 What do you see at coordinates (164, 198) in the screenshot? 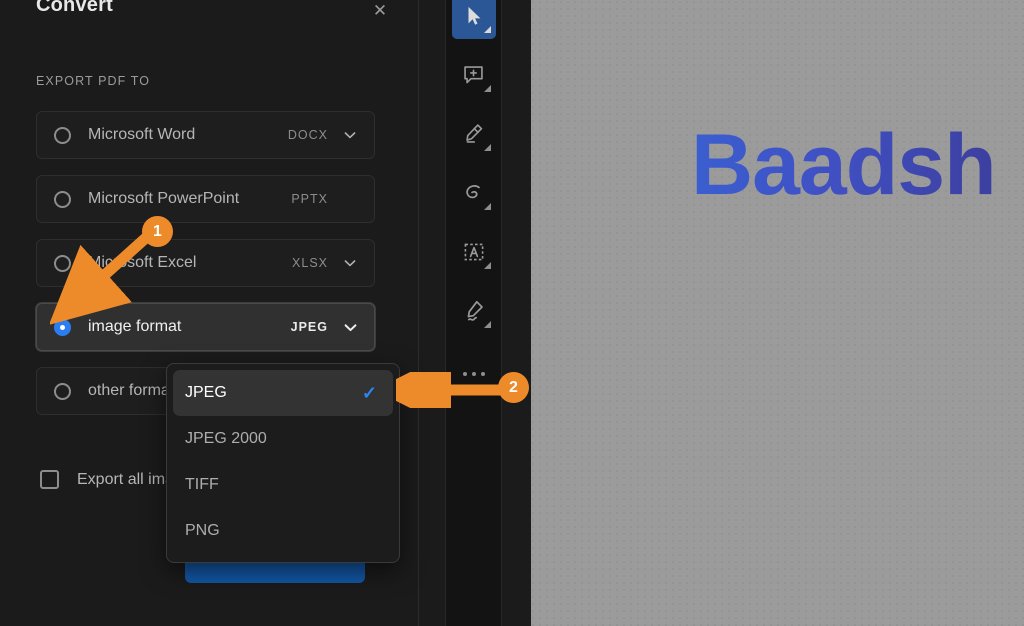
I see `format-label: Microsoft PowerPoint` at bounding box center [164, 198].